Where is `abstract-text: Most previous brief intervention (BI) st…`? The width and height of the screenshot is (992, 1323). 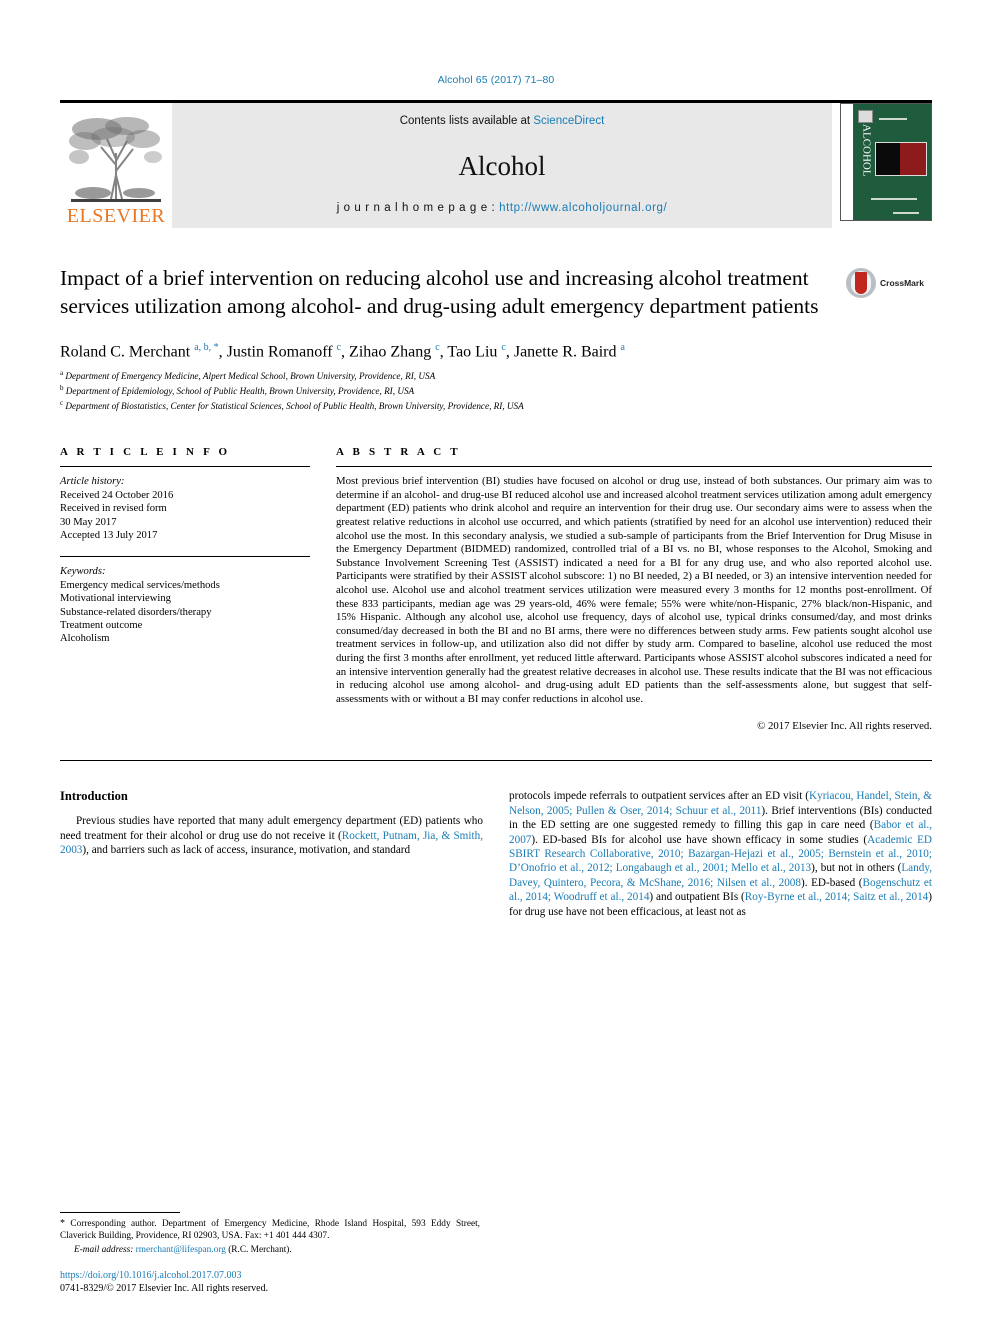
abstract-text: Most previous brief intervention (BI) st… is located at coordinates (634, 590).